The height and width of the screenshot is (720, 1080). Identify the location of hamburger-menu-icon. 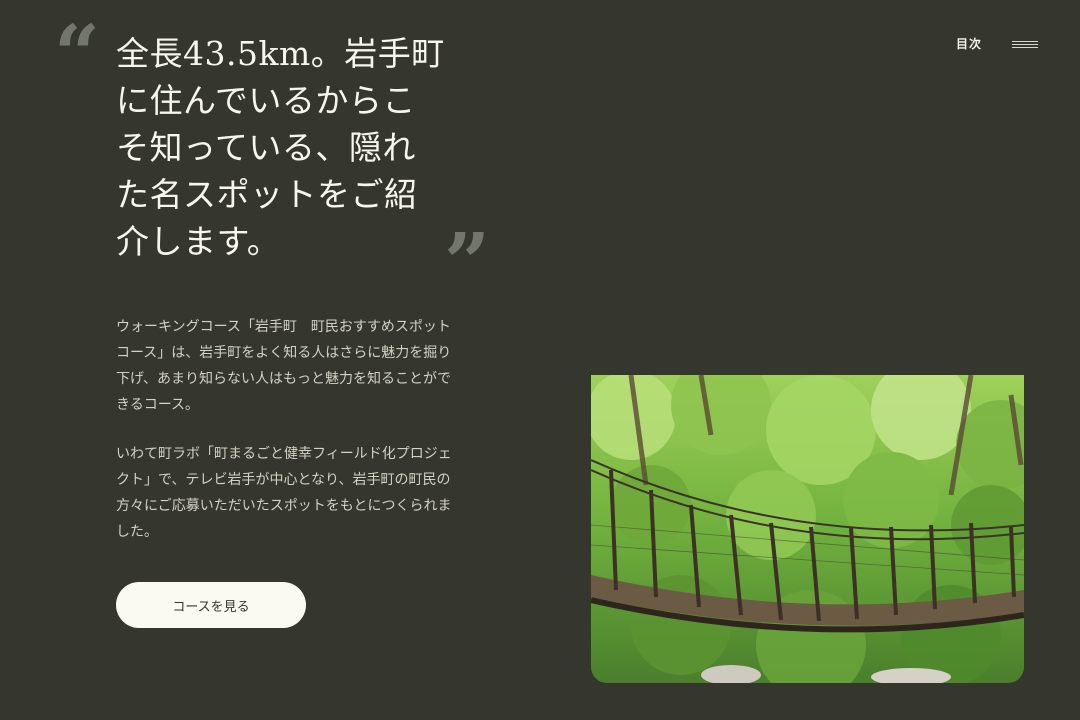
(1025, 44).